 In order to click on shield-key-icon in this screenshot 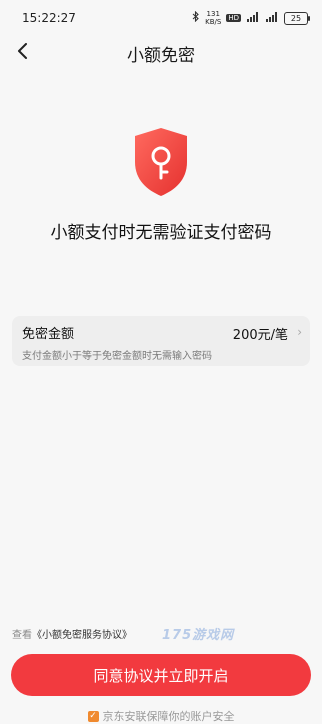, I will do `click(161, 162)`.